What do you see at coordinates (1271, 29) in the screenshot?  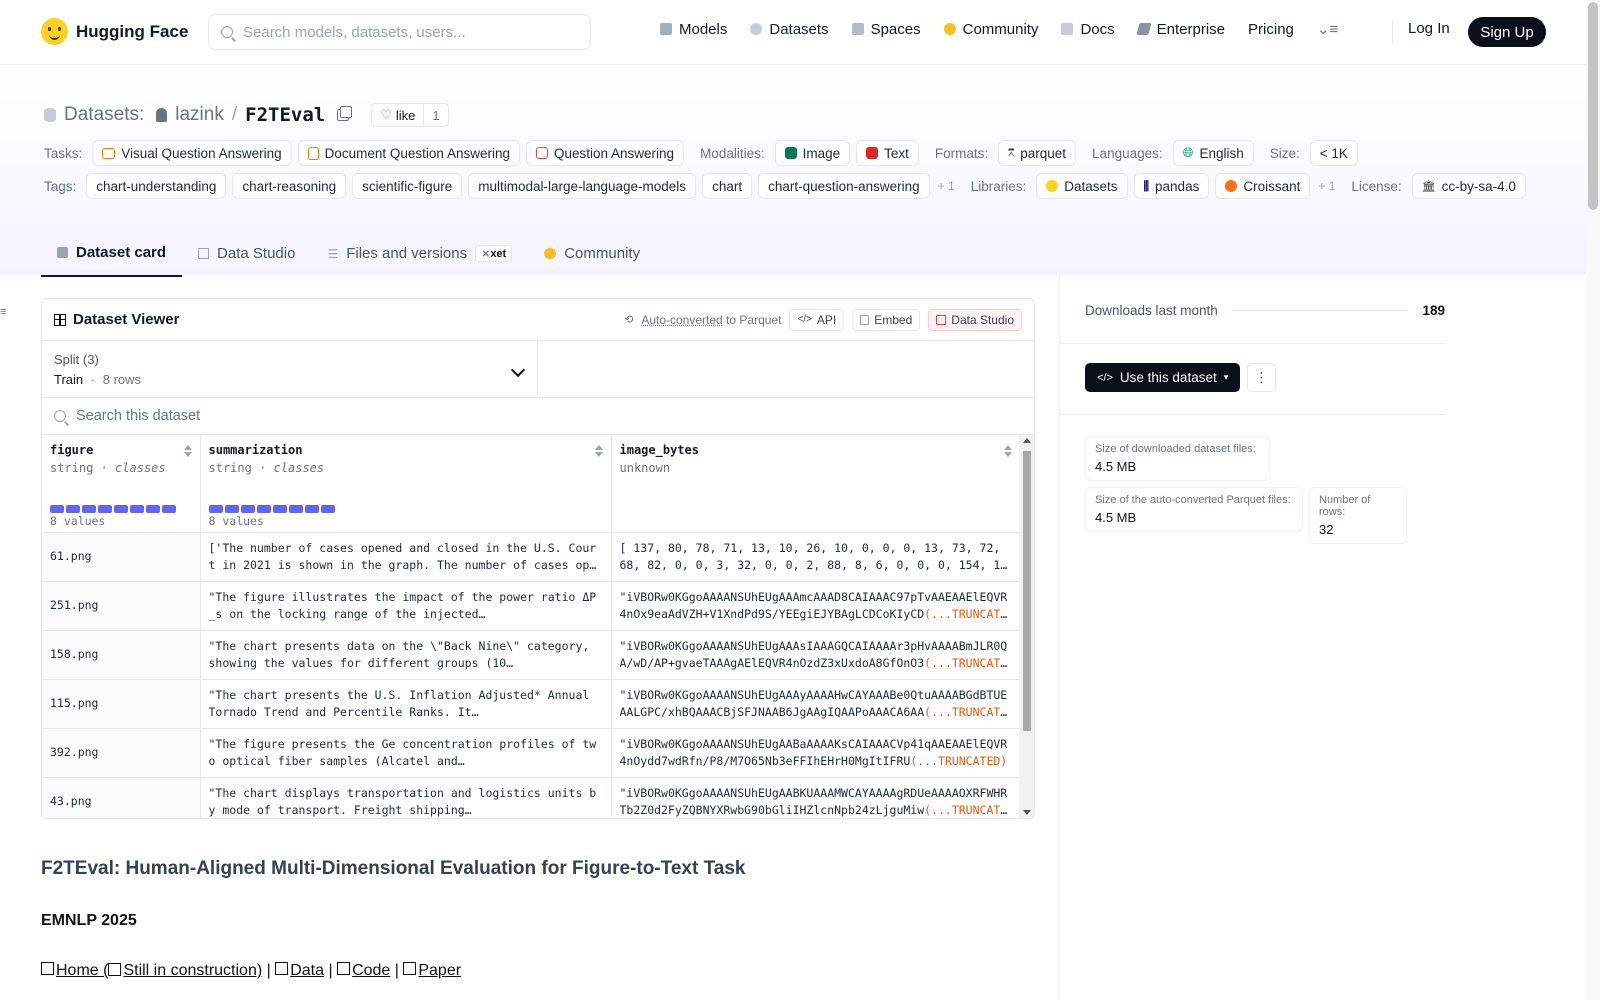 I see `nav-pricing: Pricing` at bounding box center [1271, 29].